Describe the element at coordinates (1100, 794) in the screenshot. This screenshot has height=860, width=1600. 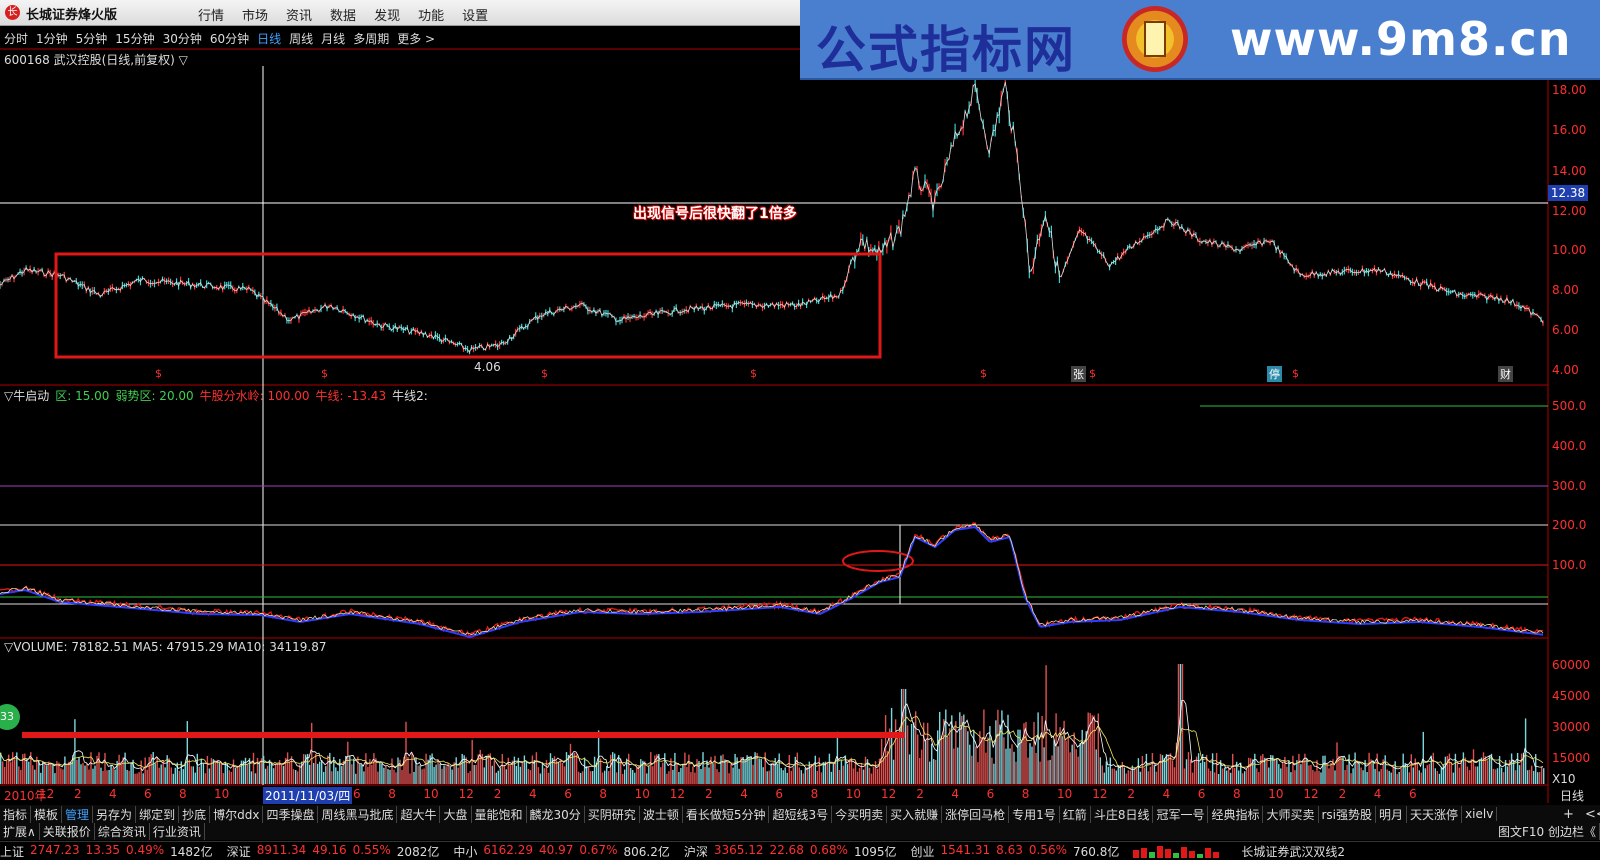
I see `date-axis-label: 12` at that location.